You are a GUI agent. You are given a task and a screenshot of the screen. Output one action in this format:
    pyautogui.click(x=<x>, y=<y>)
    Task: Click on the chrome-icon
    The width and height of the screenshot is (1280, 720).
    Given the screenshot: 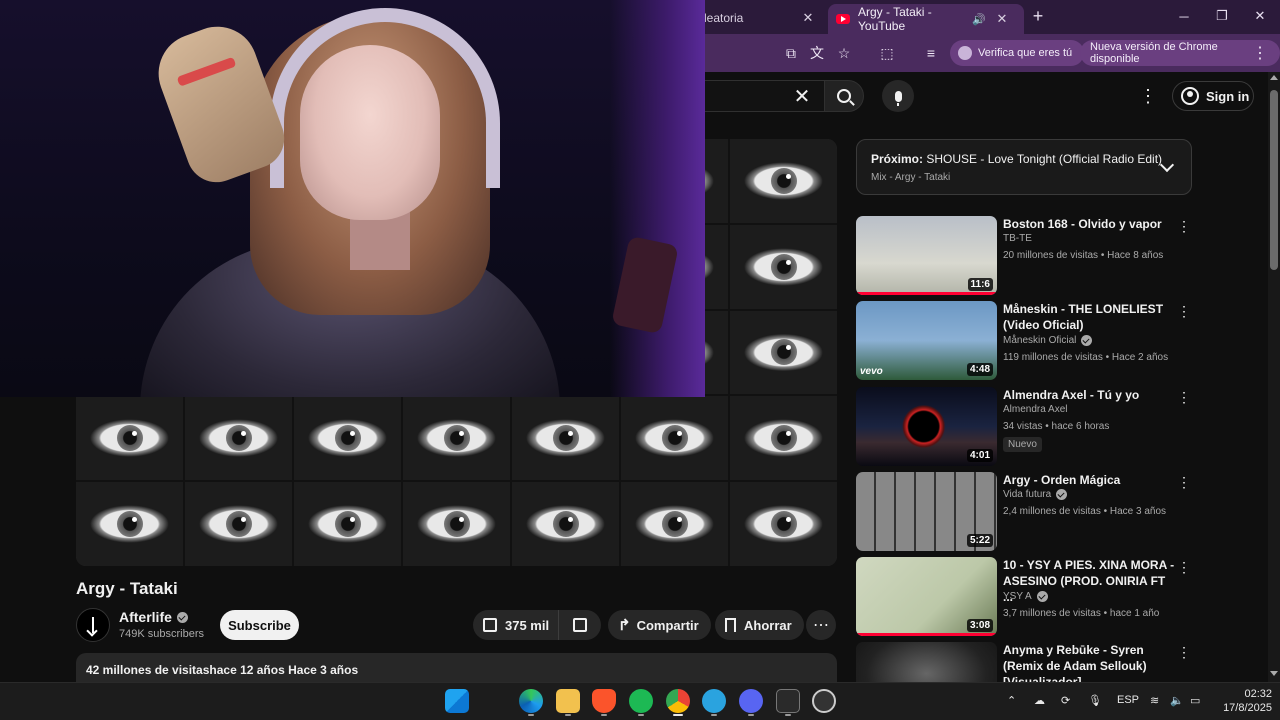 What is the action you would take?
    pyautogui.click(x=678, y=701)
    